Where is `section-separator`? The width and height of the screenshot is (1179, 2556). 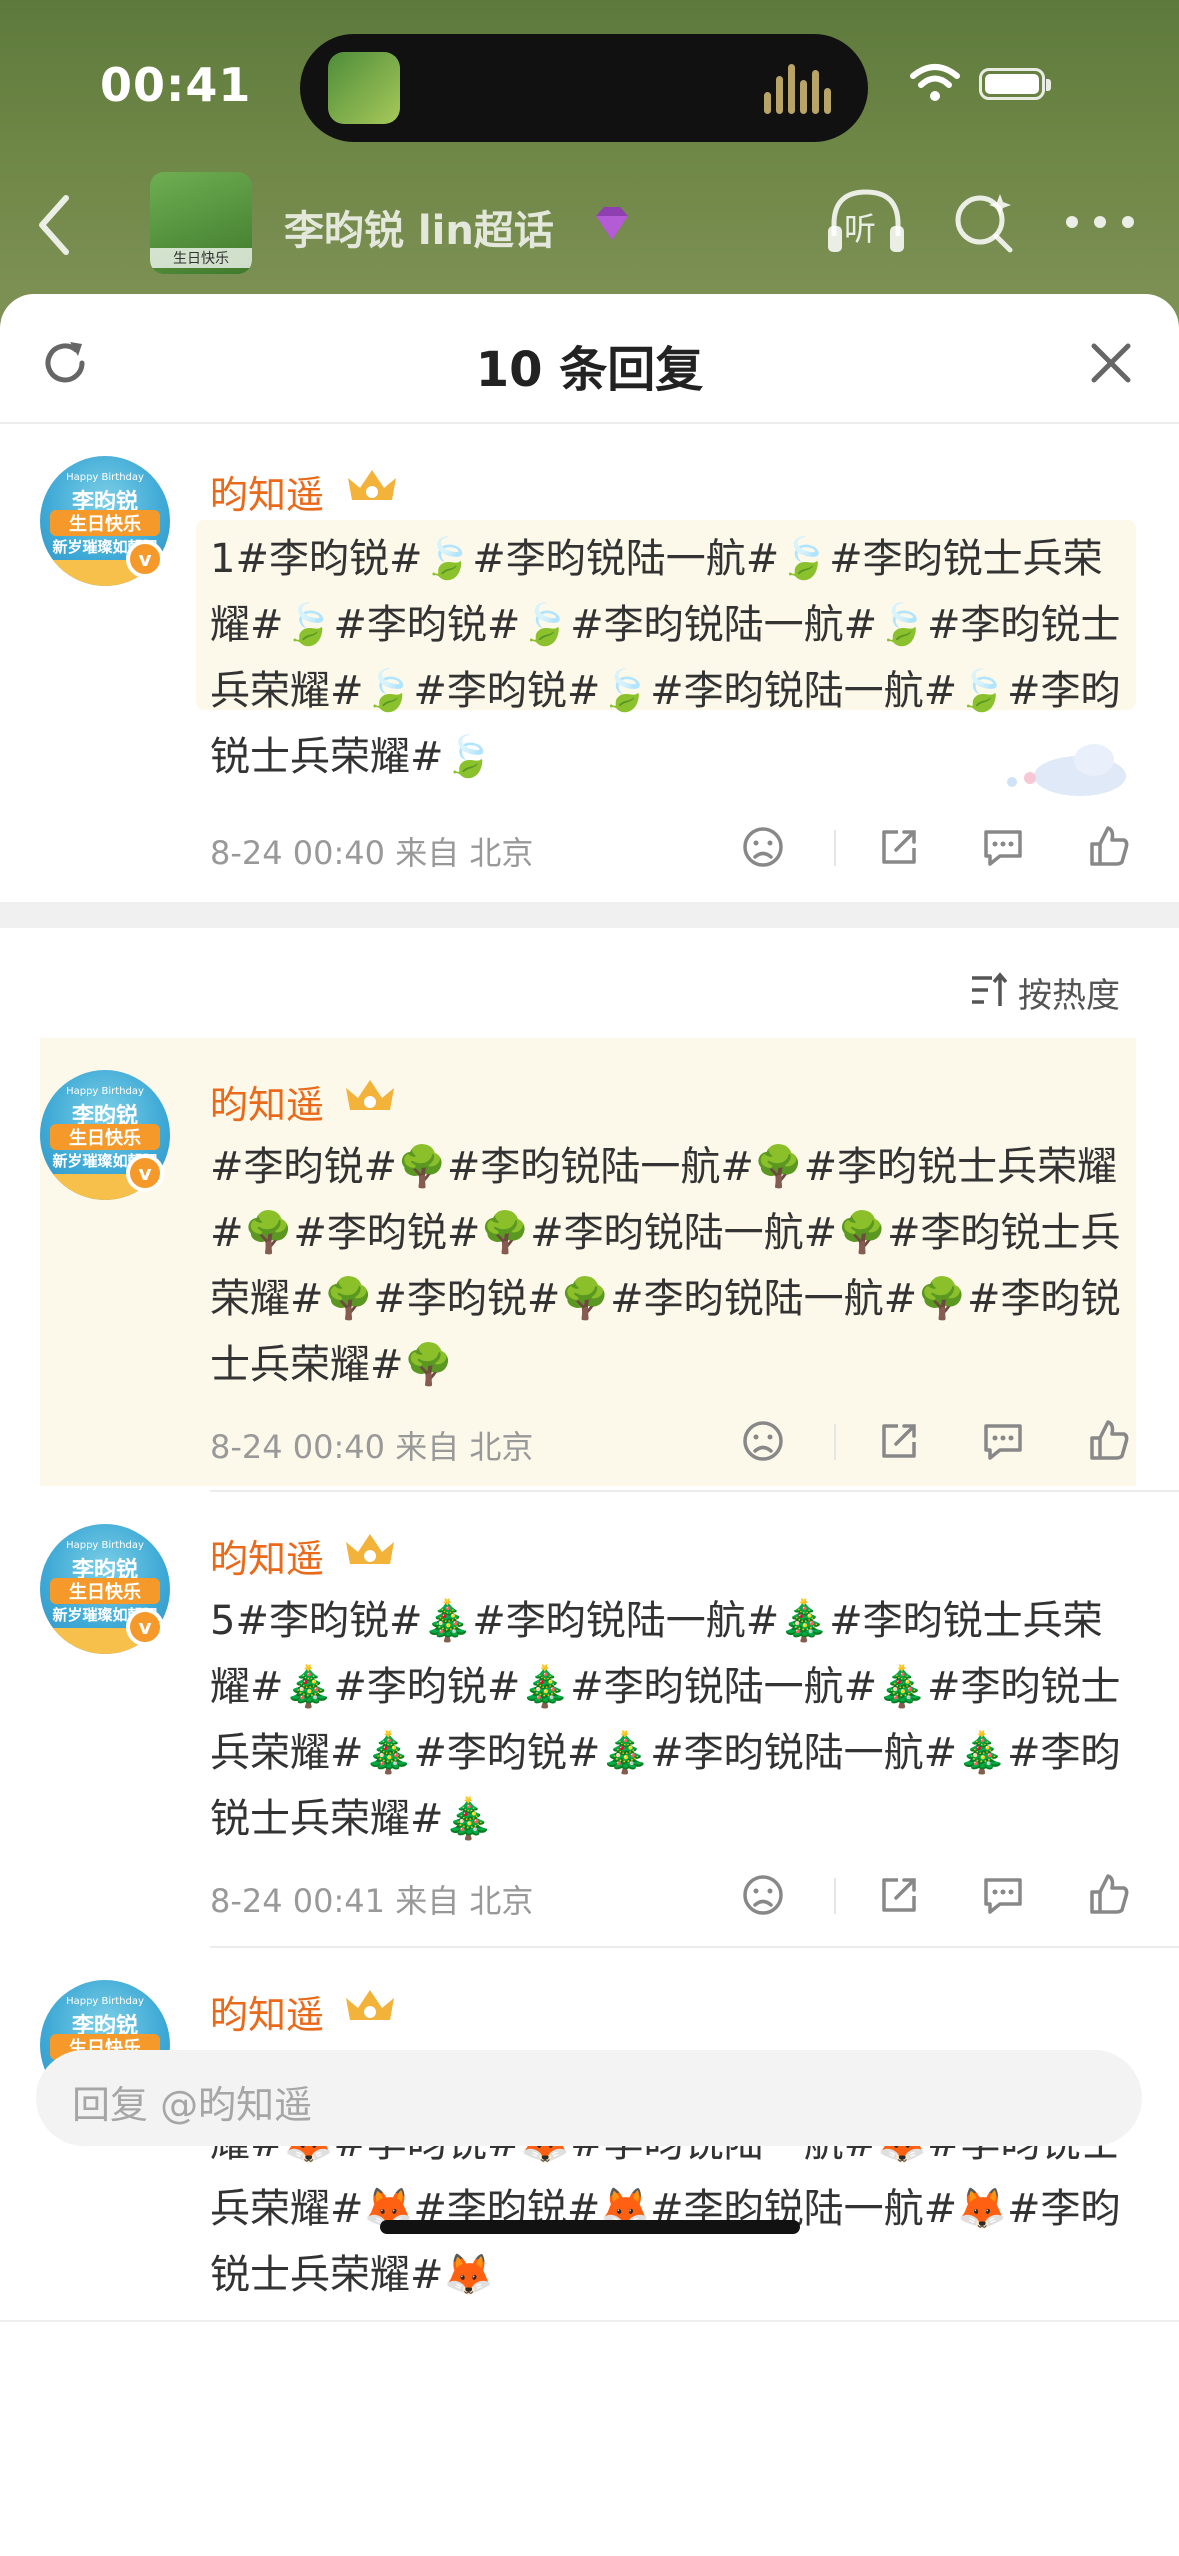
section-separator is located at coordinates (589, 915).